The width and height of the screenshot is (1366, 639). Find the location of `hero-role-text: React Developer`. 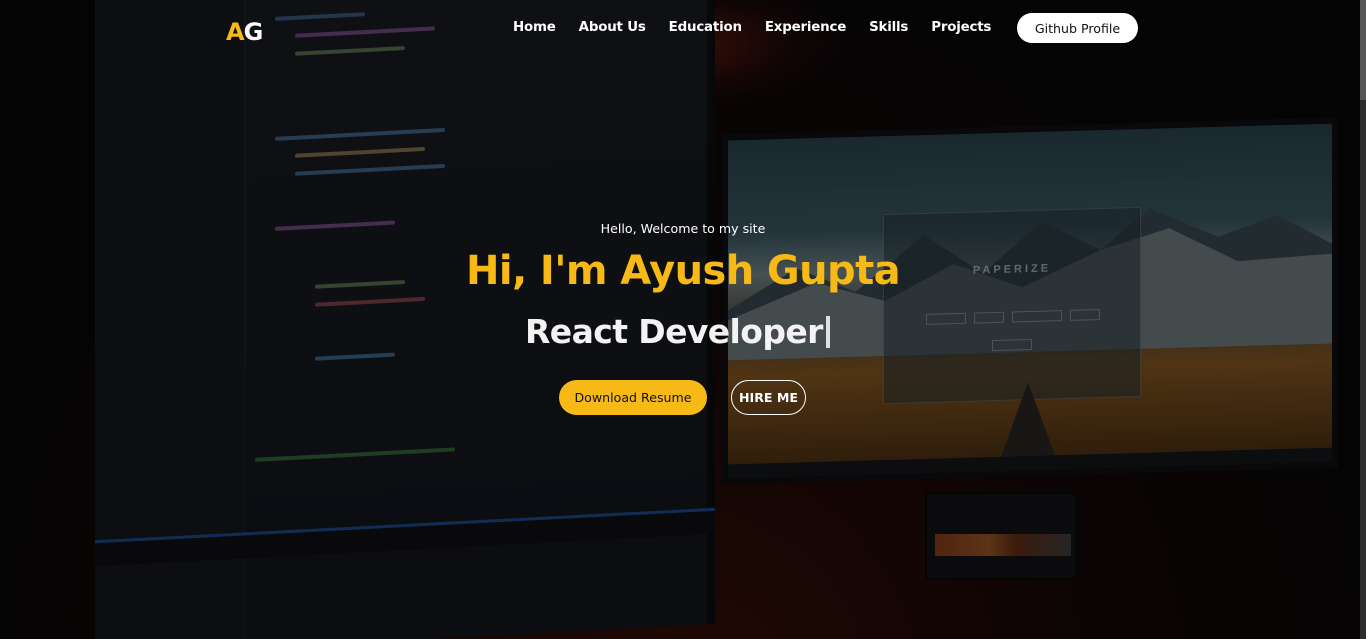

hero-role-text: React Developer is located at coordinates (674, 331).